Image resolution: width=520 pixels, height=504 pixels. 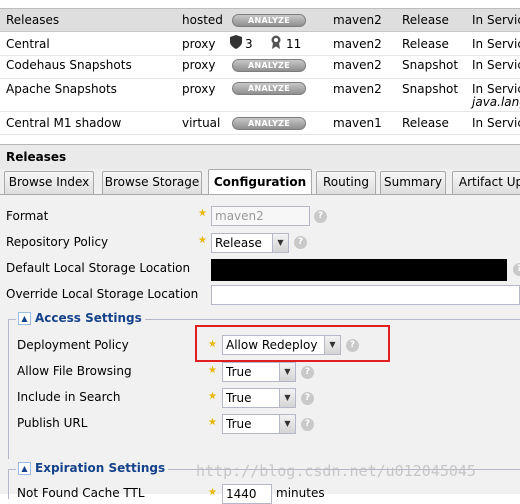 What do you see at coordinates (357, 123) in the screenshot?
I see `repo-format: maven1` at bounding box center [357, 123].